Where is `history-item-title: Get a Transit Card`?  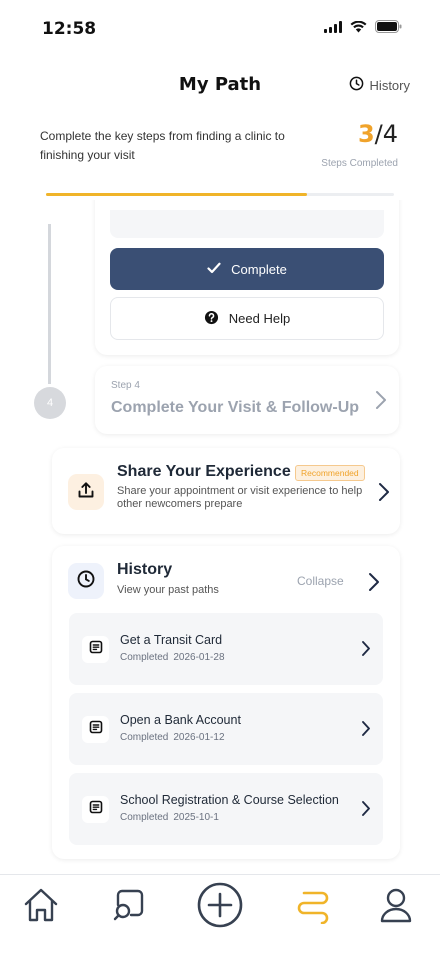
history-item-title: Get a Transit Card is located at coordinates (171, 640).